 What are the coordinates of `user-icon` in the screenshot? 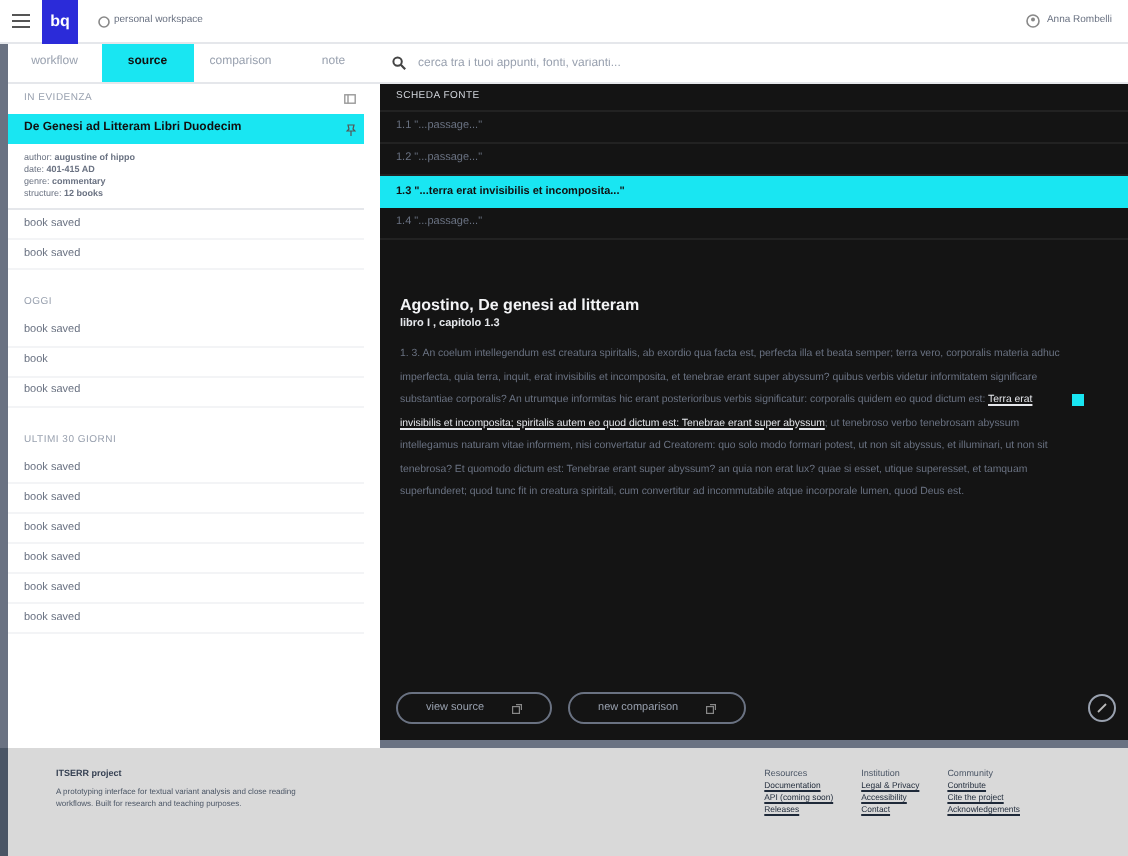 It's located at (1033, 21).